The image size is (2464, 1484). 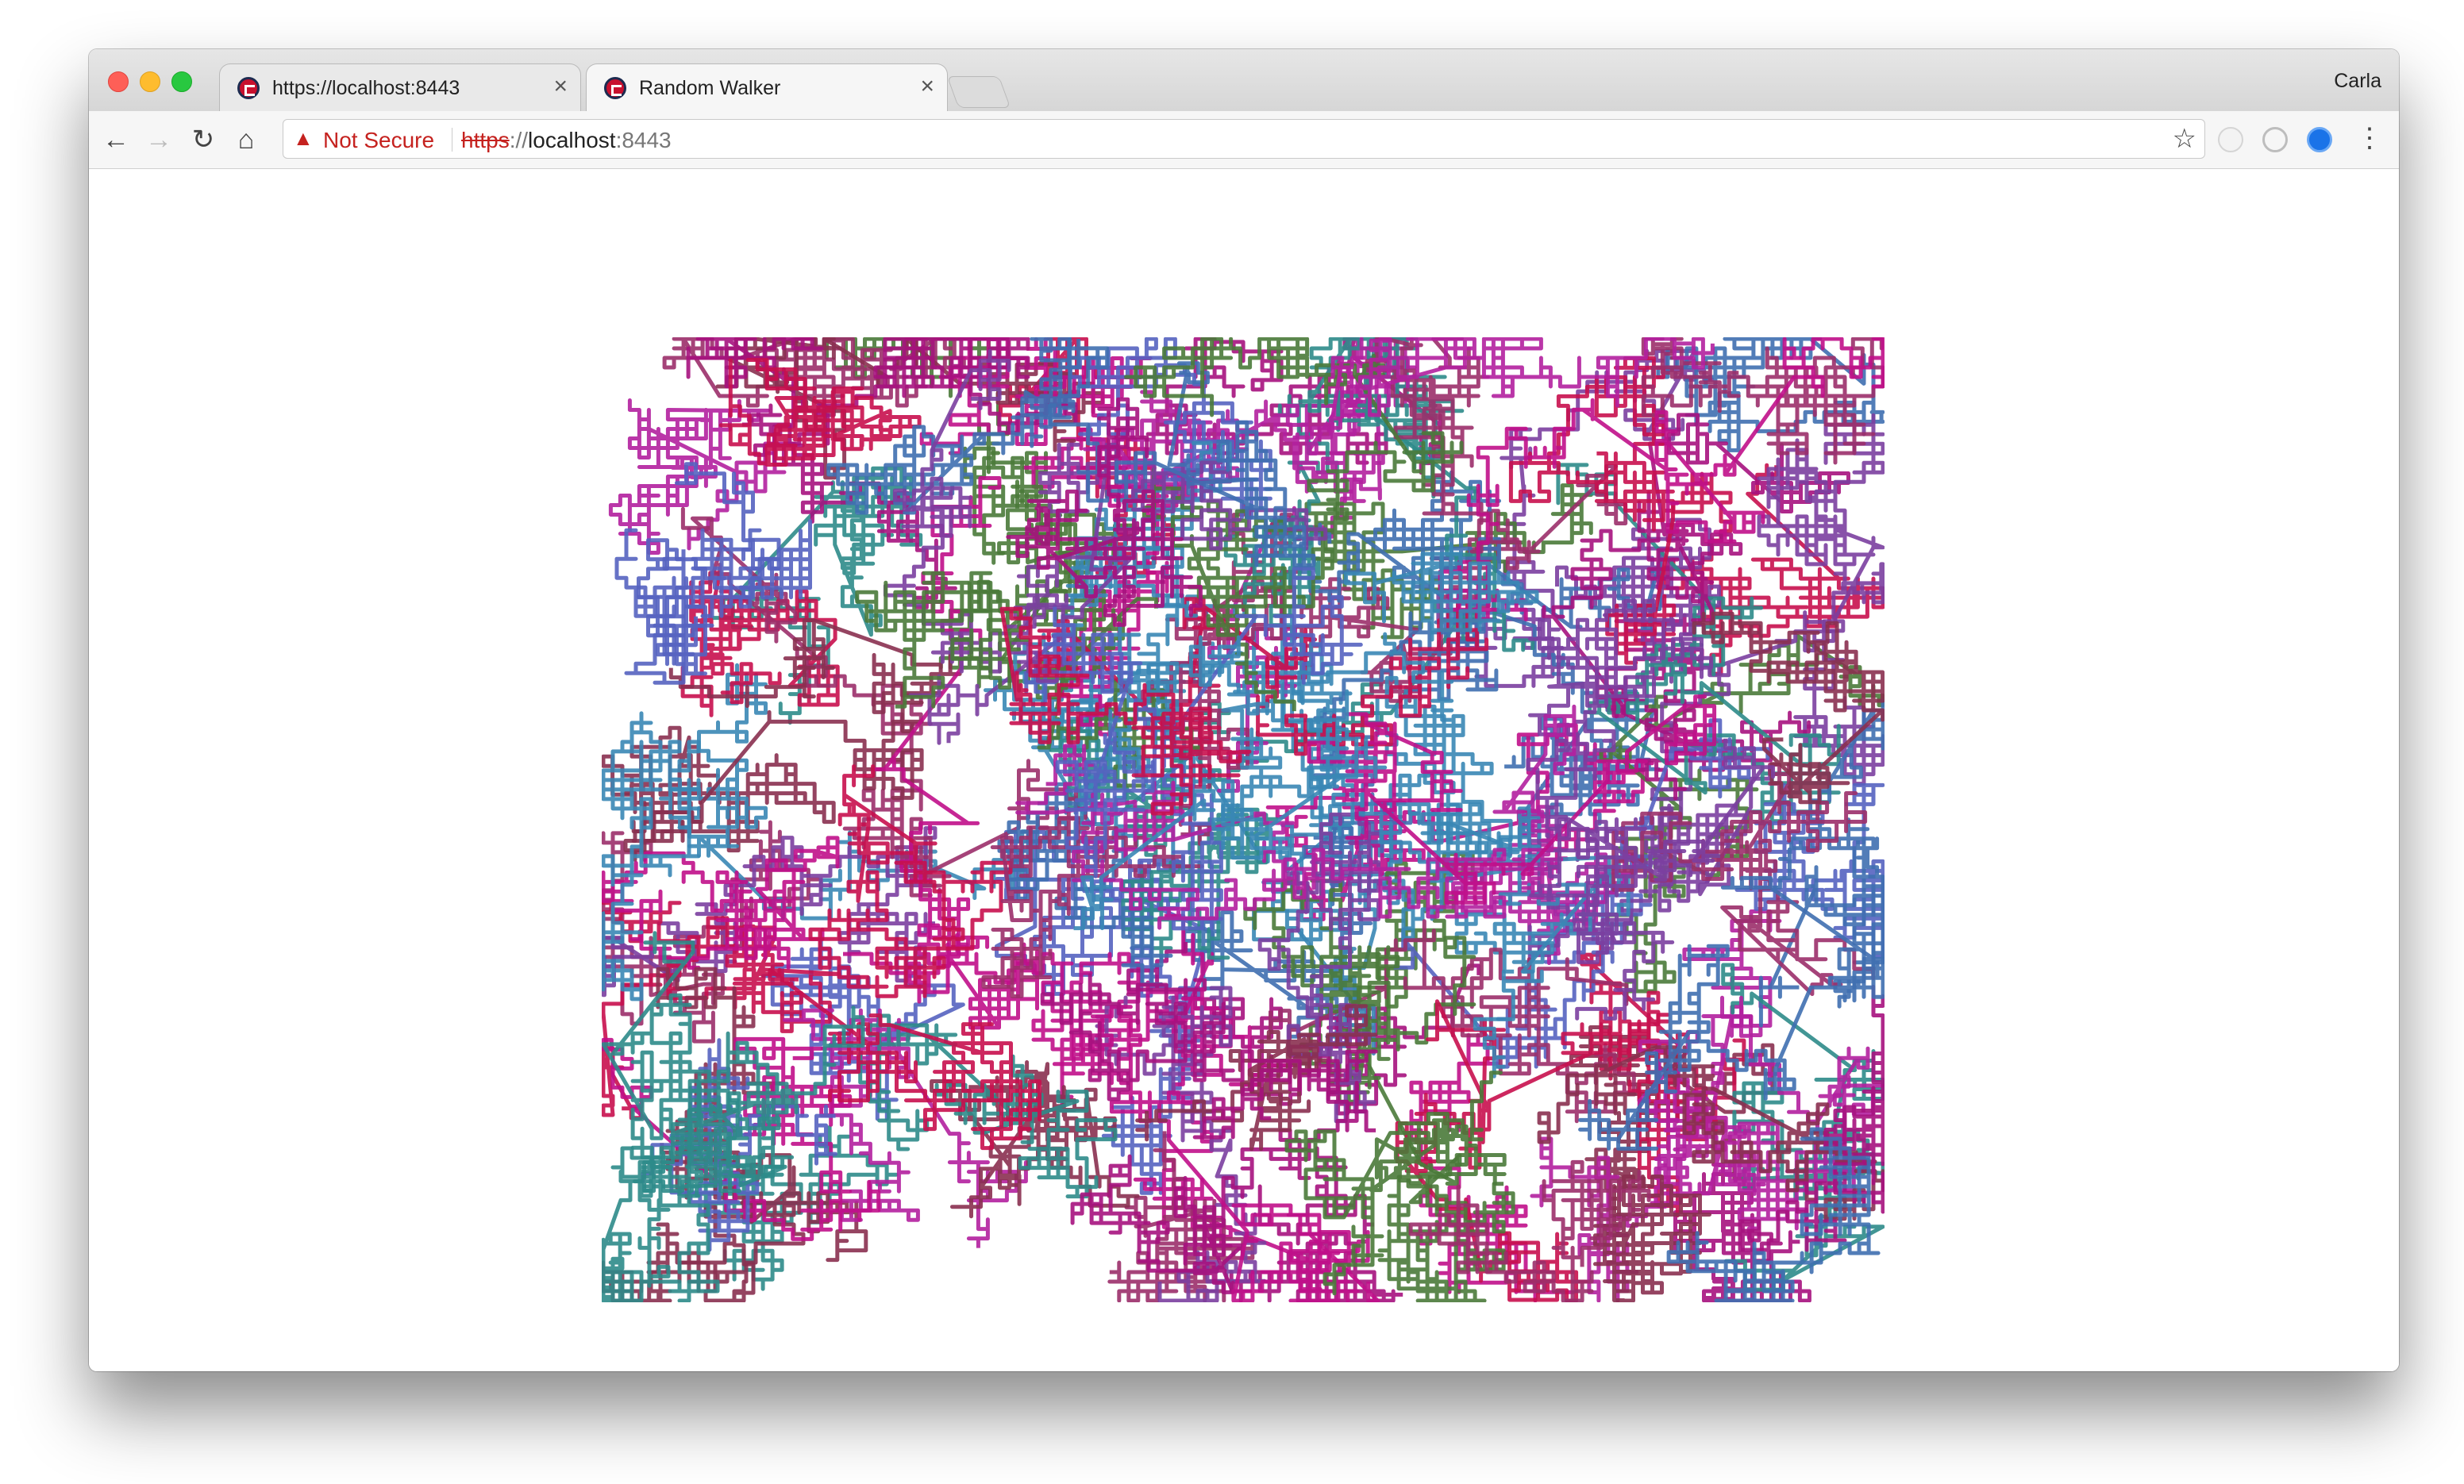 I want to click on close-window-button, so click(x=118, y=81).